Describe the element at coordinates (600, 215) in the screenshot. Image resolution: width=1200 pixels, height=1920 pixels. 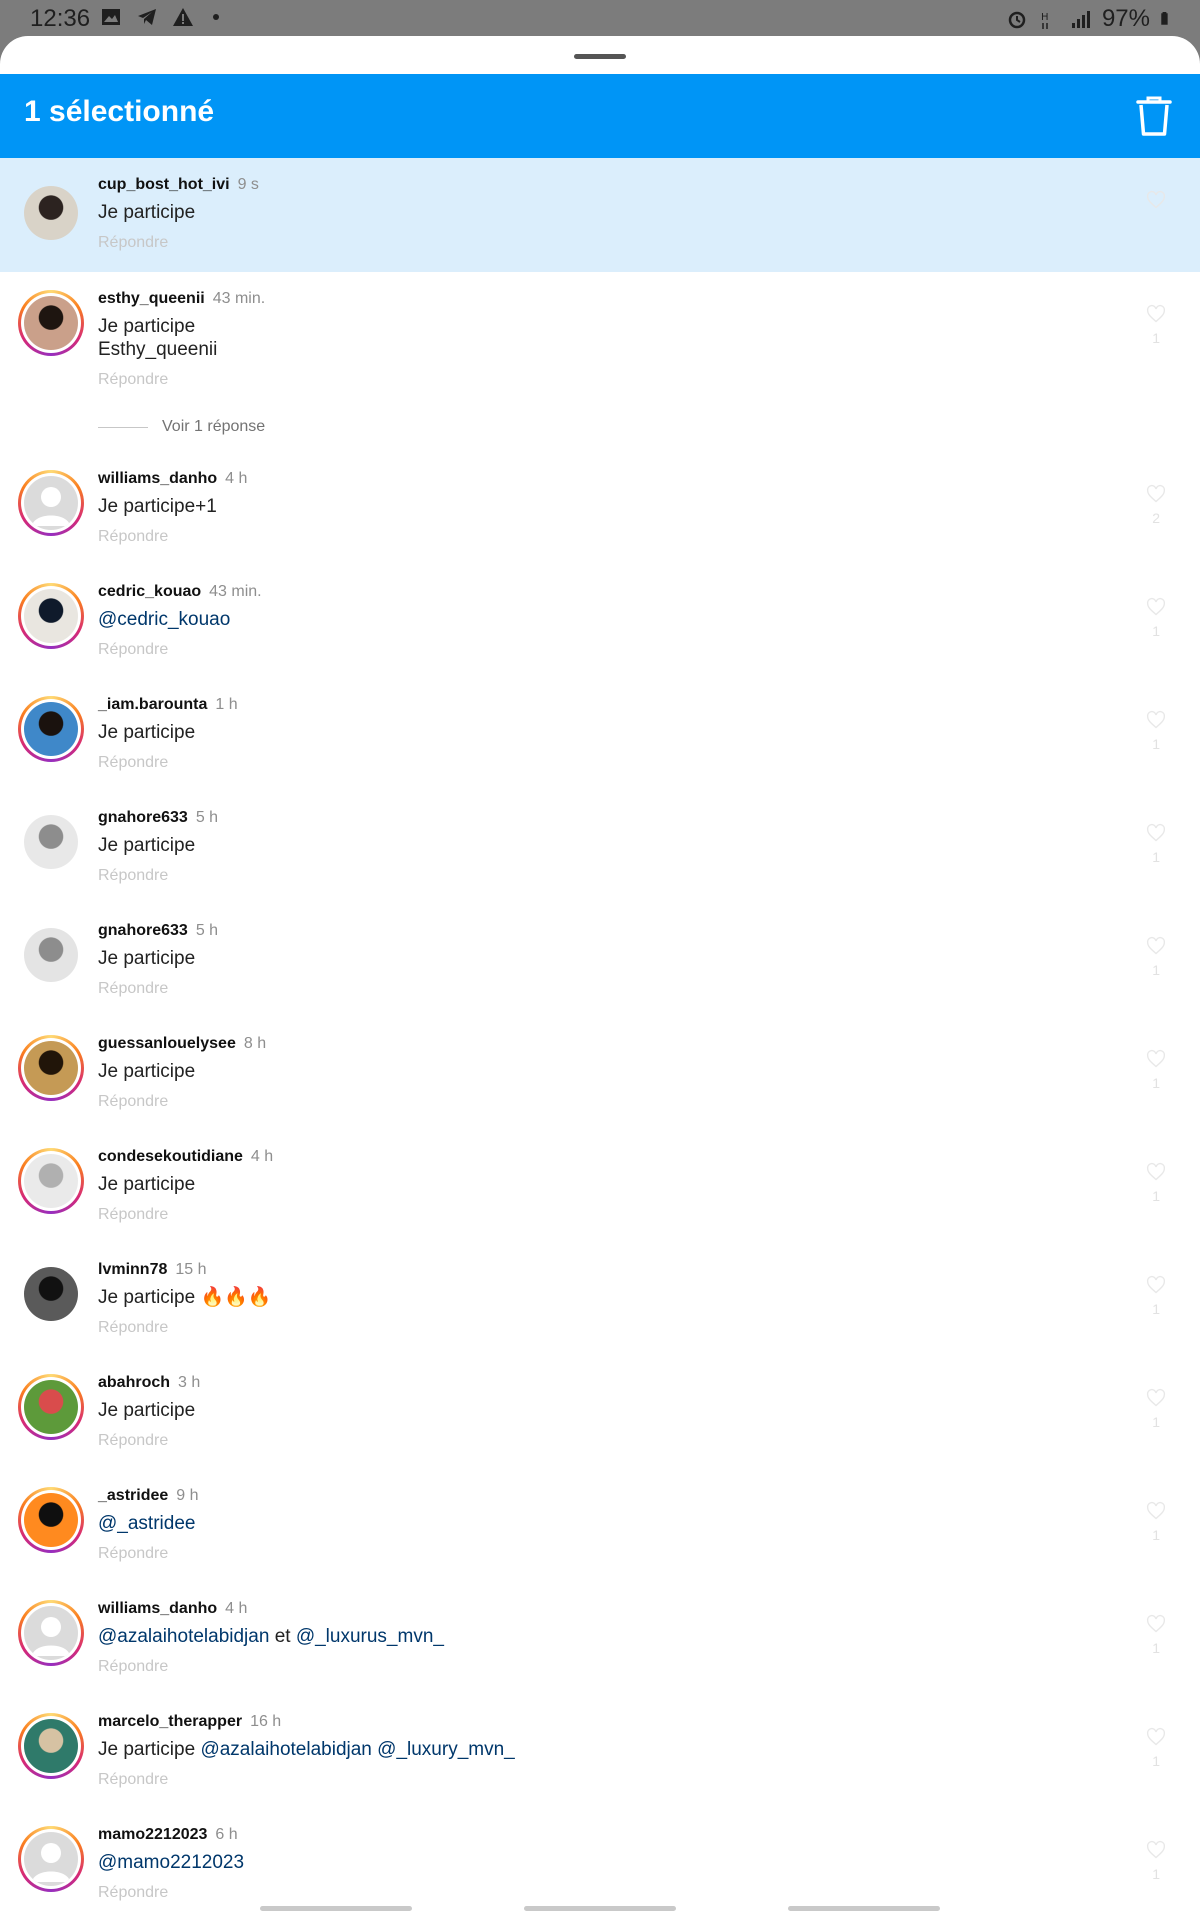
I see `comment-row: cup_bost_hot_ivi 9 s Je participe Répondre` at that location.